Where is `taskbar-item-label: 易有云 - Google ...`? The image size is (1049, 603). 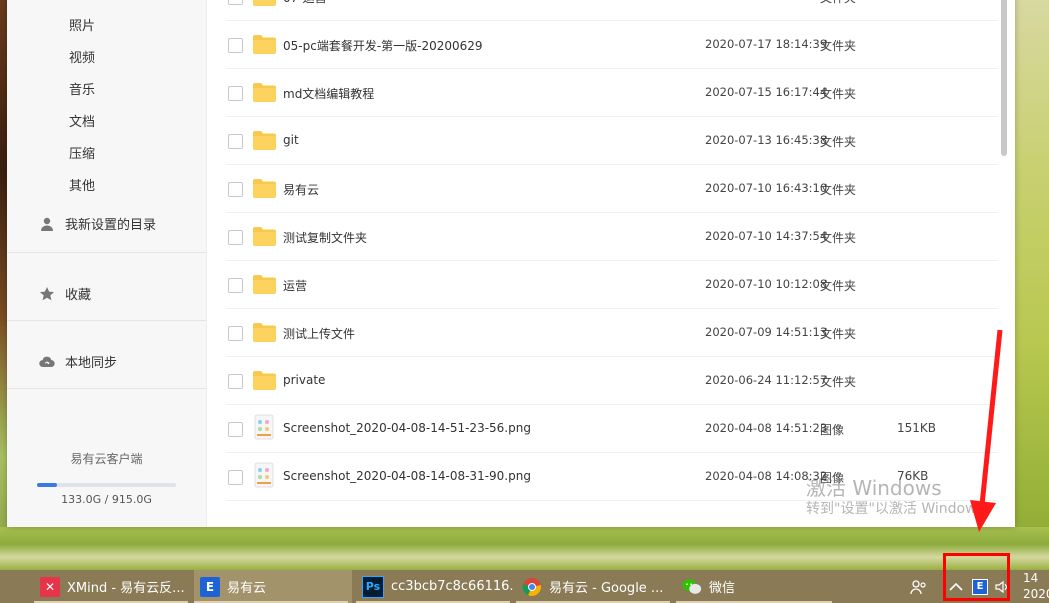 taskbar-item-label: 易有云 - Google ... is located at coordinates (606, 588).